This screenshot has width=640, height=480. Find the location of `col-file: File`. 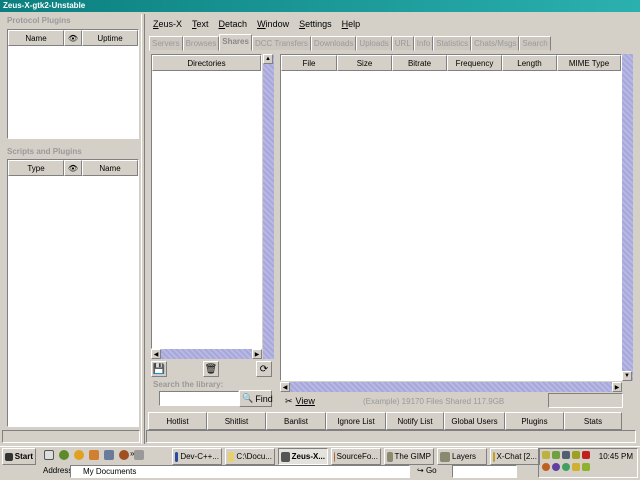

col-file: File is located at coordinates (309, 63).